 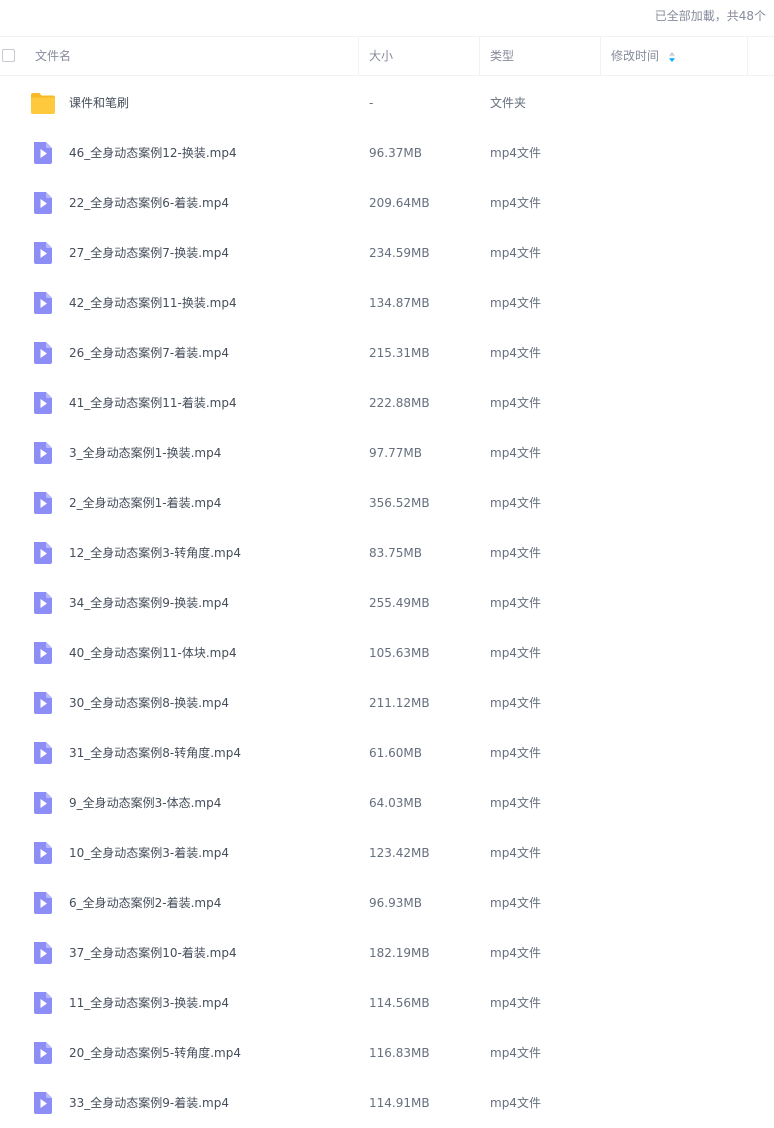 What do you see at coordinates (399, 853) in the screenshot?
I see `file-size: 123.42MB` at bounding box center [399, 853].